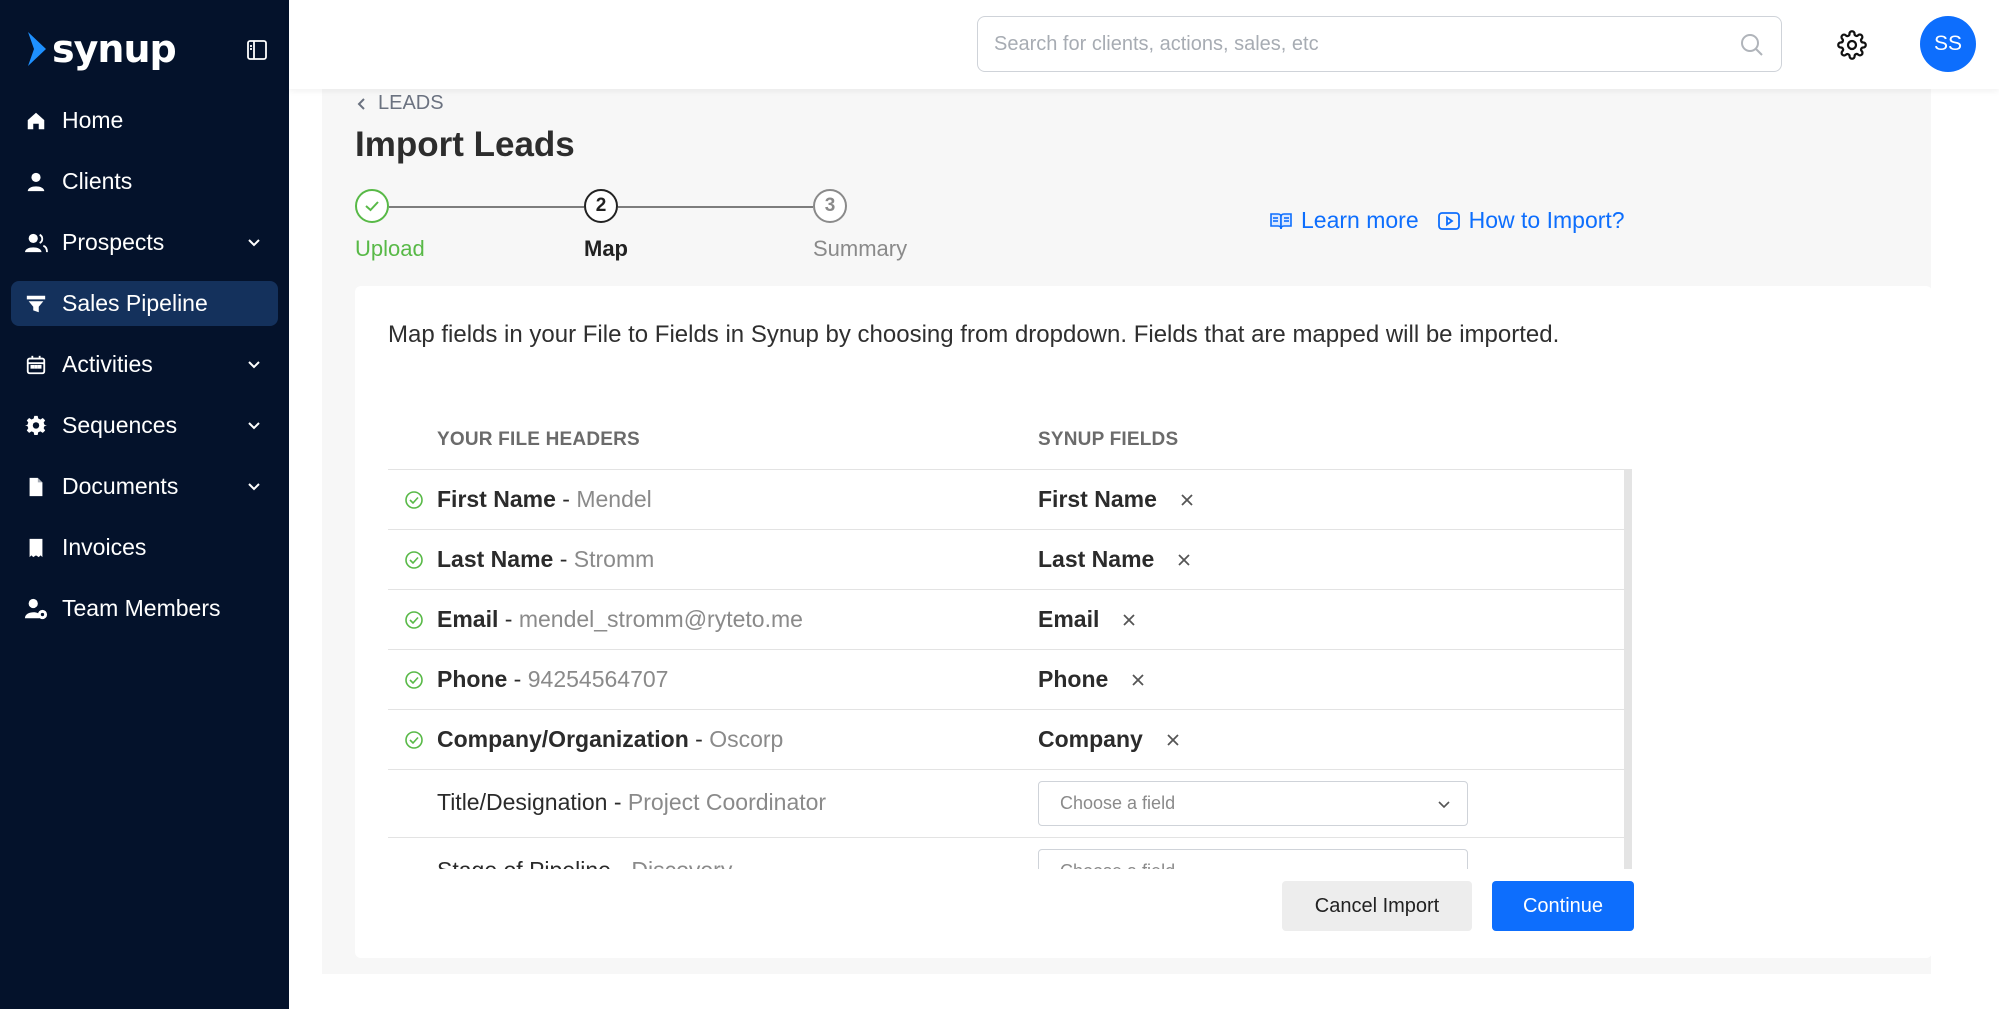 This screenshot has width=1999, height=1009. I want to click on file-header-name: Company/Organization, so click(563, 739).